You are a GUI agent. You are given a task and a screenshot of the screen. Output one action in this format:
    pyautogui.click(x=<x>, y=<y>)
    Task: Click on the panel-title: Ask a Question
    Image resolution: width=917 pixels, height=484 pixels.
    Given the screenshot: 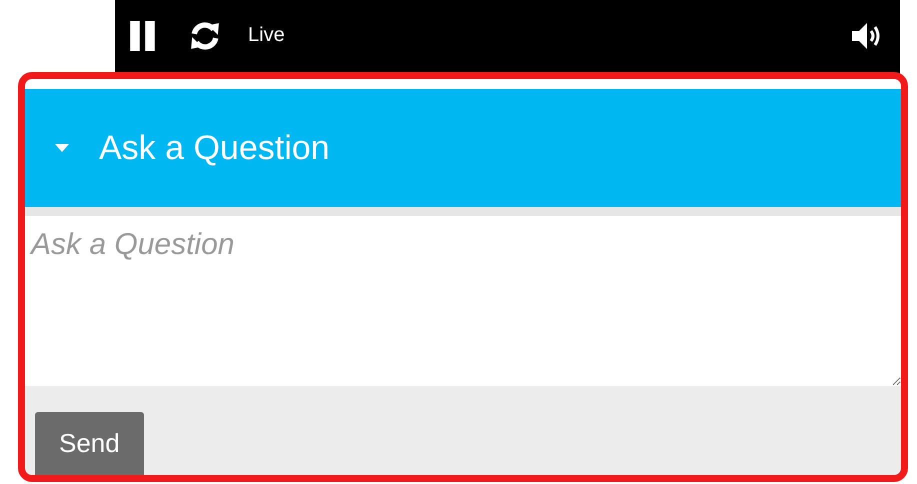 What is the action you would take?
    pyautogui.click(x=214, y=148)
    